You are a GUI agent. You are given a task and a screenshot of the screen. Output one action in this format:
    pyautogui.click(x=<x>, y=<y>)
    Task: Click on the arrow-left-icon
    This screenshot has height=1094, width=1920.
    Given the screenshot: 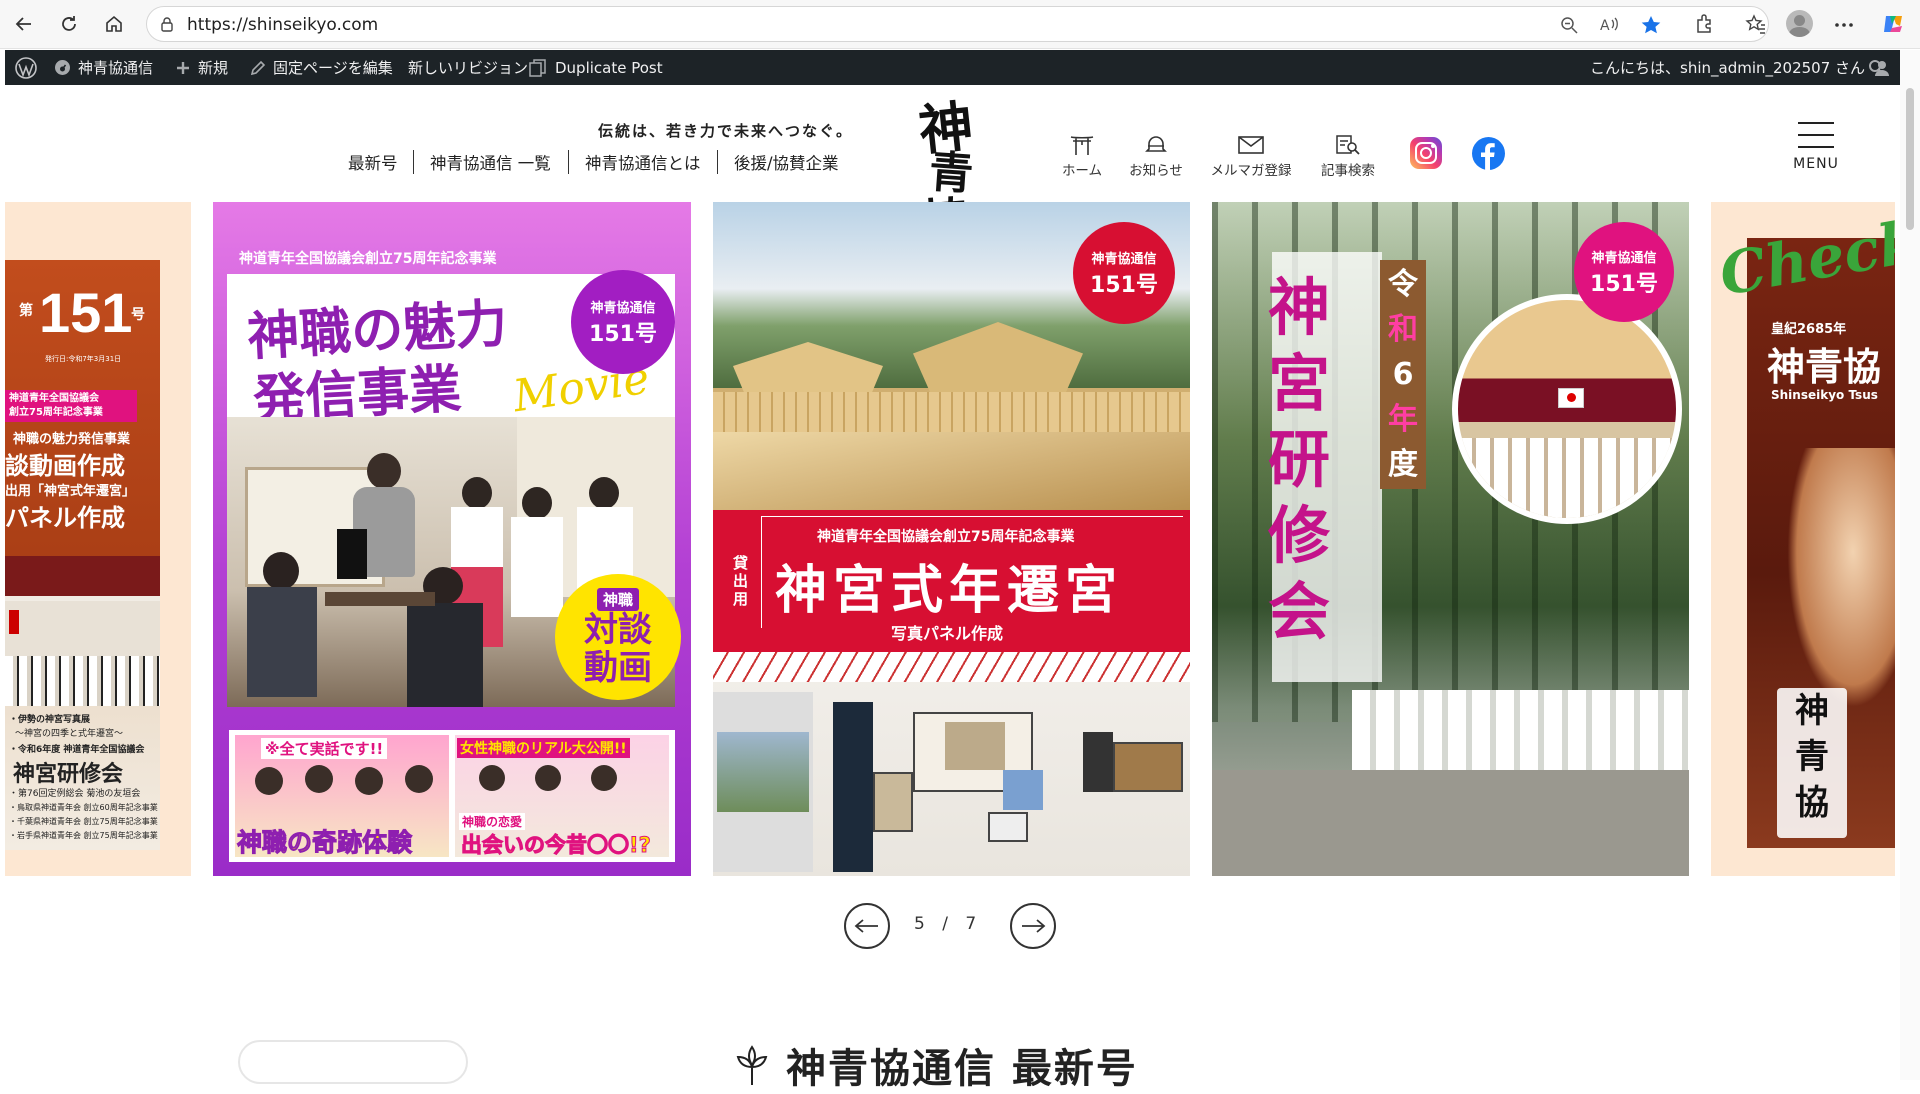 What is the action you would take?
    pyautogui.click(x=866, y=926)
    